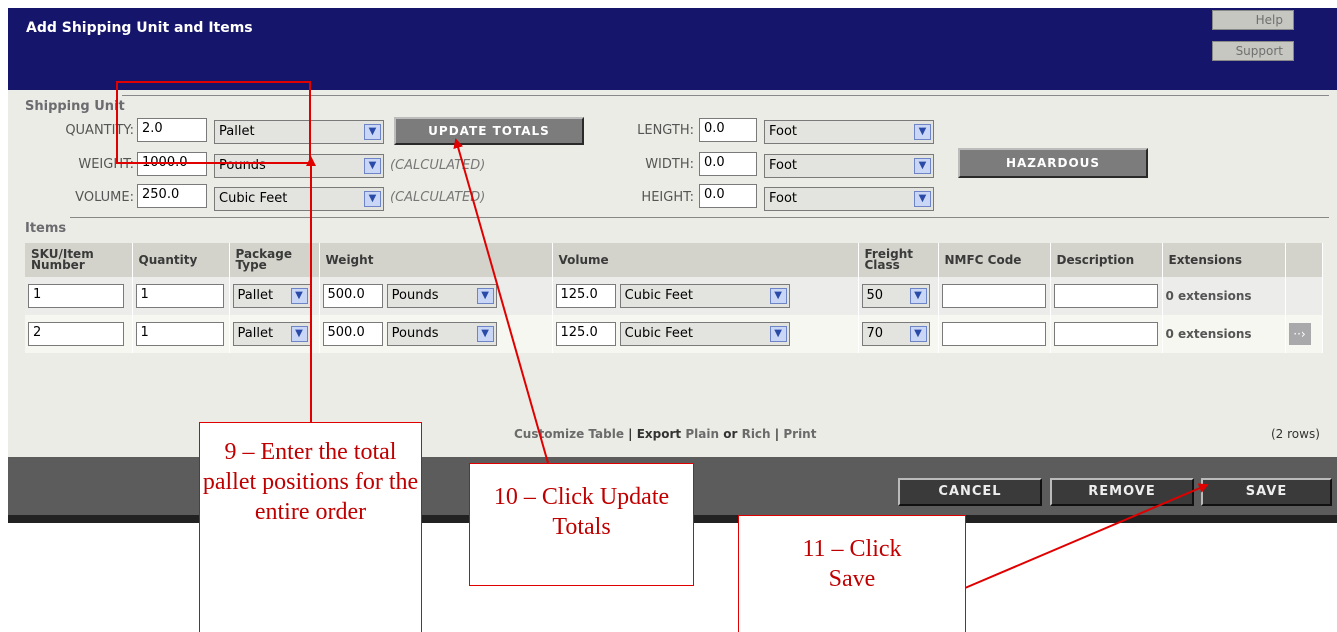  What do you see at coordinates (581, 524) in the screenshot?
I see `callout-step-10: 10 – Click Update Totals` at bounding box center [581, 524].